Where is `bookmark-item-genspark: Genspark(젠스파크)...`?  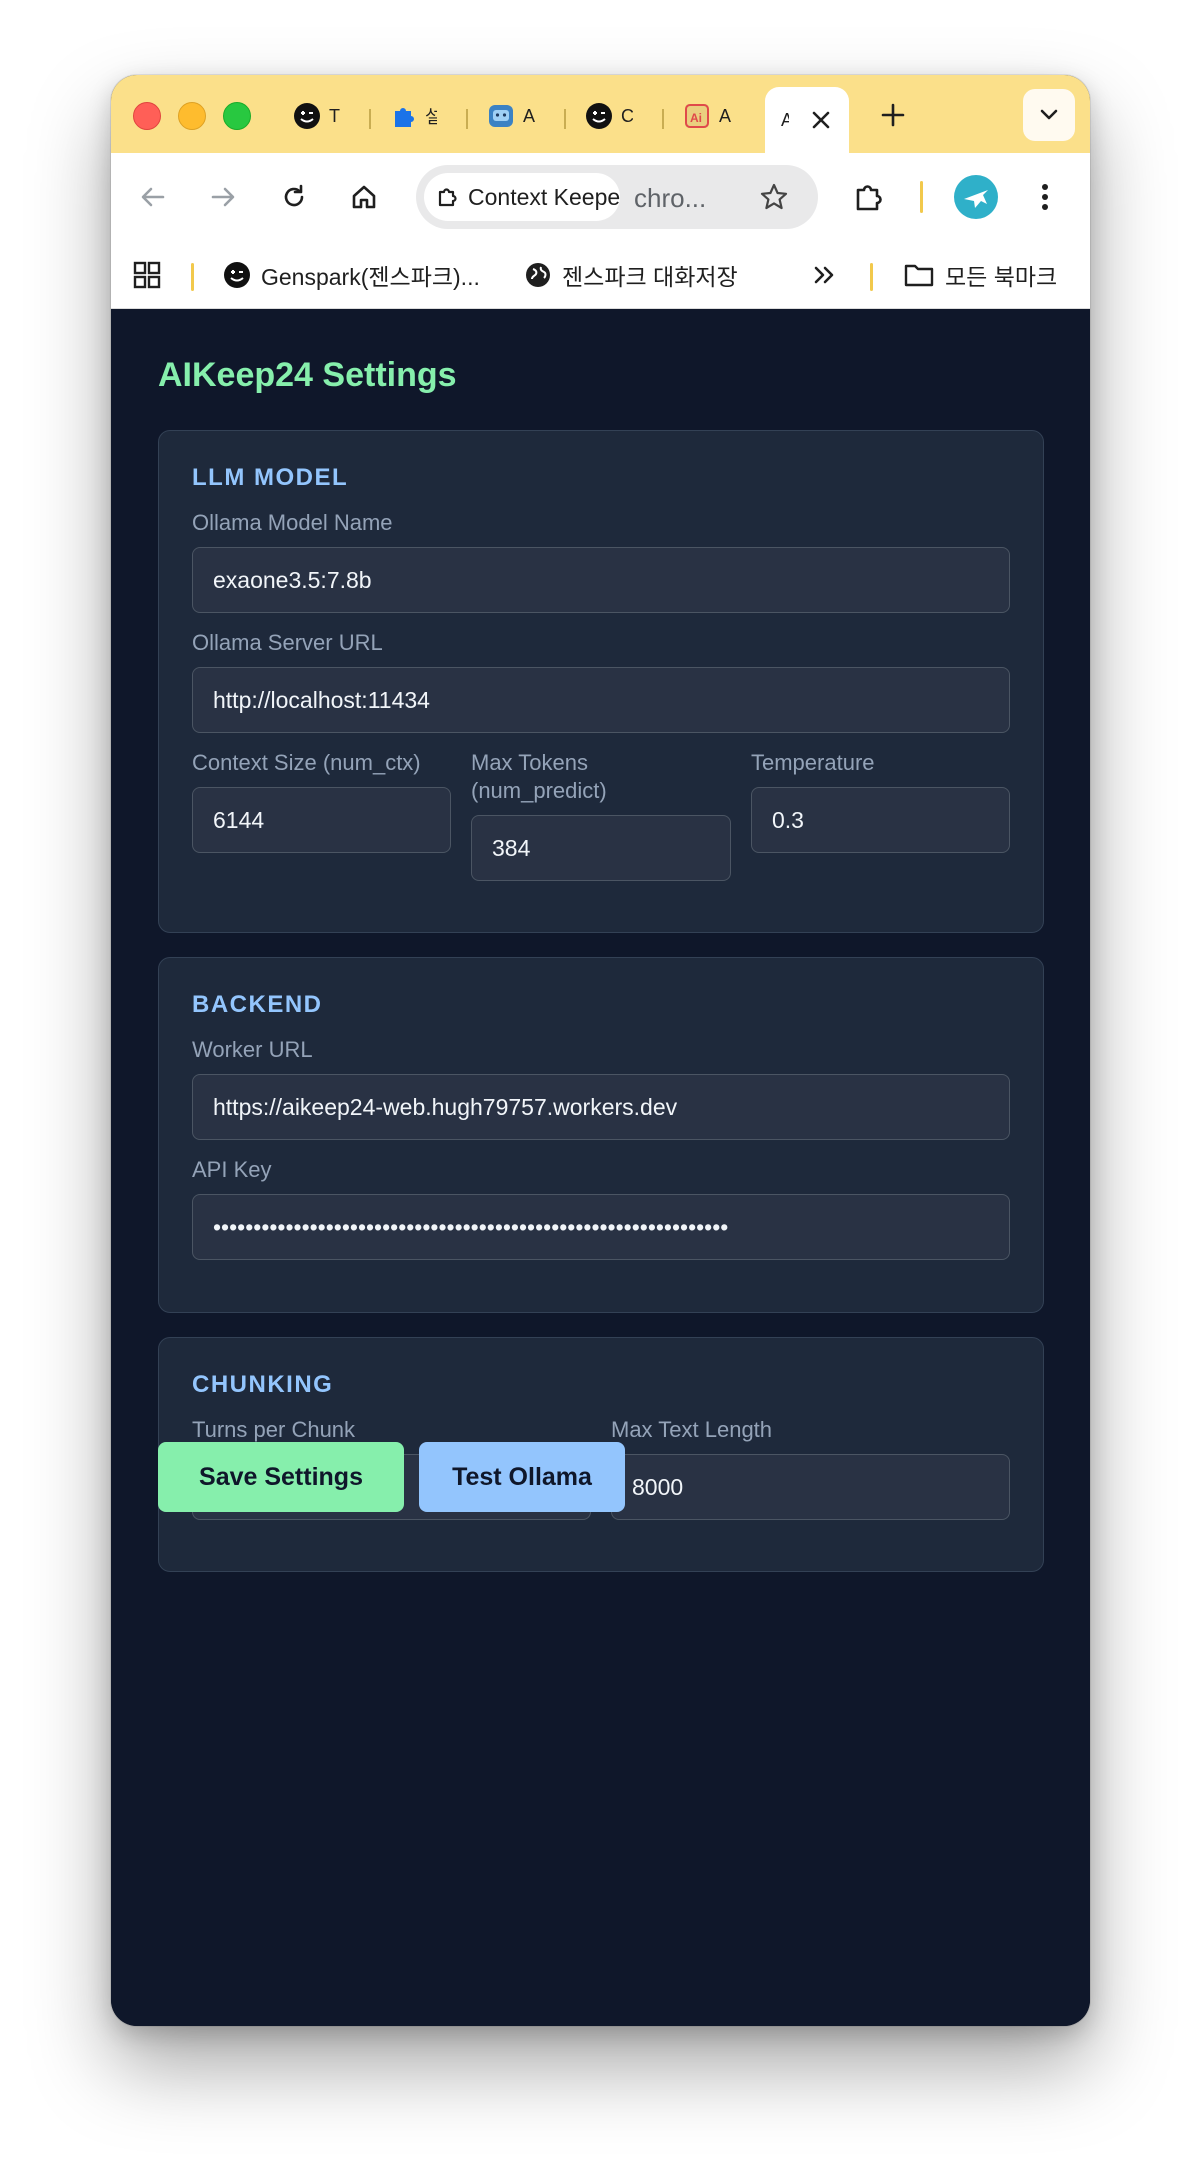 bookmark-item-genspark: Genspark(젠스파크)... is located at coordinates (351, 275).